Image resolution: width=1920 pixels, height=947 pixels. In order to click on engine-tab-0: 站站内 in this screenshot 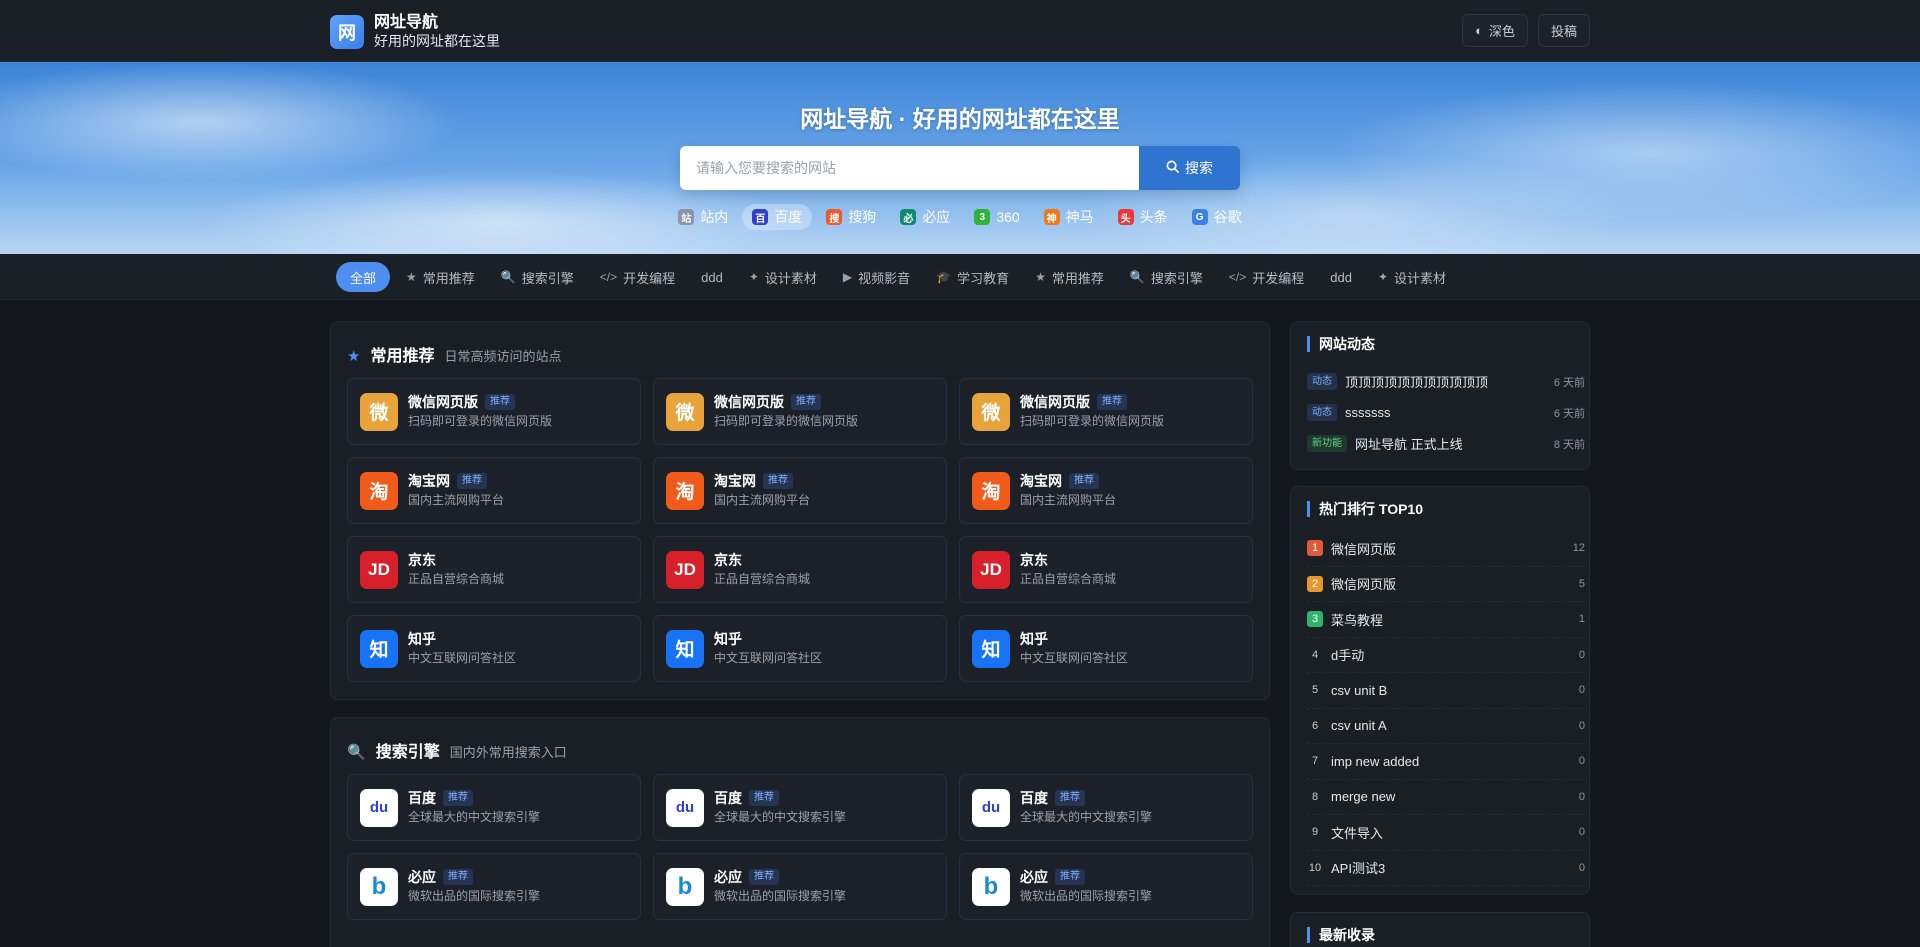, I will do `click(703, 217)`.